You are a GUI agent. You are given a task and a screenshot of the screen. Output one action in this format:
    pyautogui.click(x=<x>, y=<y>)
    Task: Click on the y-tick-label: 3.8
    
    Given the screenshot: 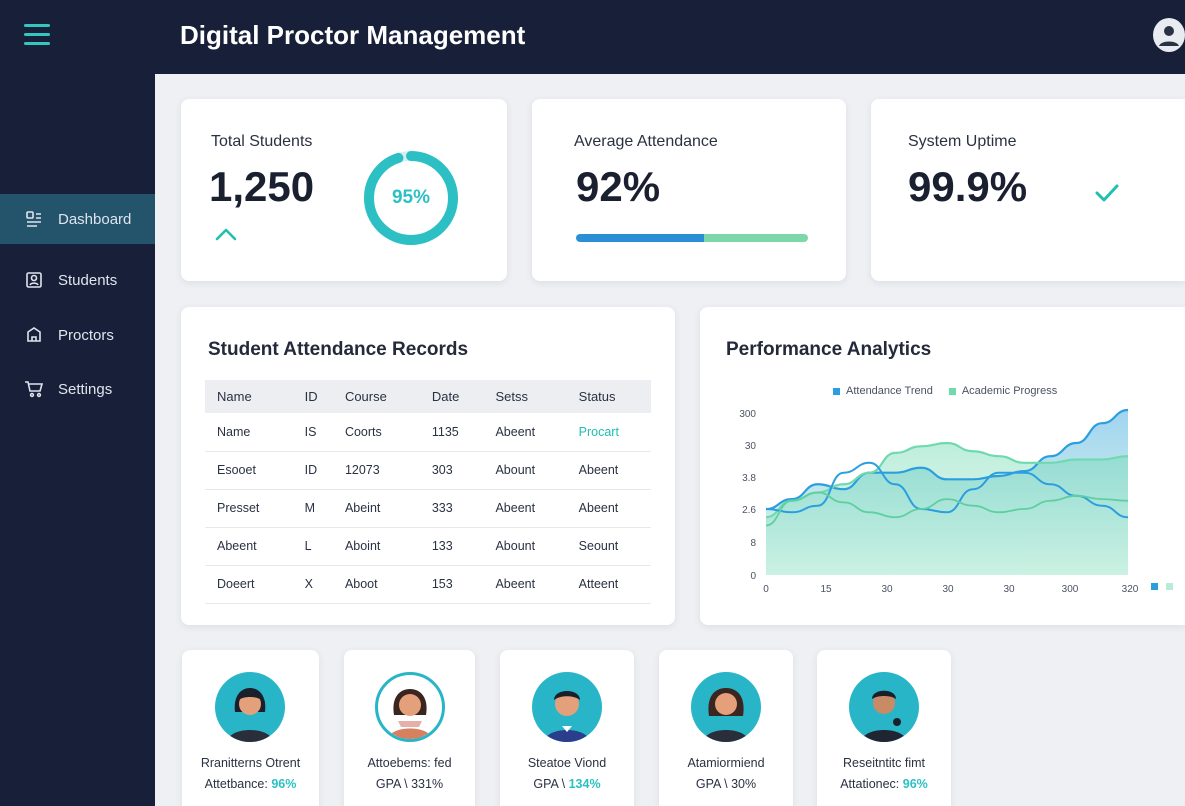 What is the action you would take?
    pyautogui.click(x=749, y=478)
    